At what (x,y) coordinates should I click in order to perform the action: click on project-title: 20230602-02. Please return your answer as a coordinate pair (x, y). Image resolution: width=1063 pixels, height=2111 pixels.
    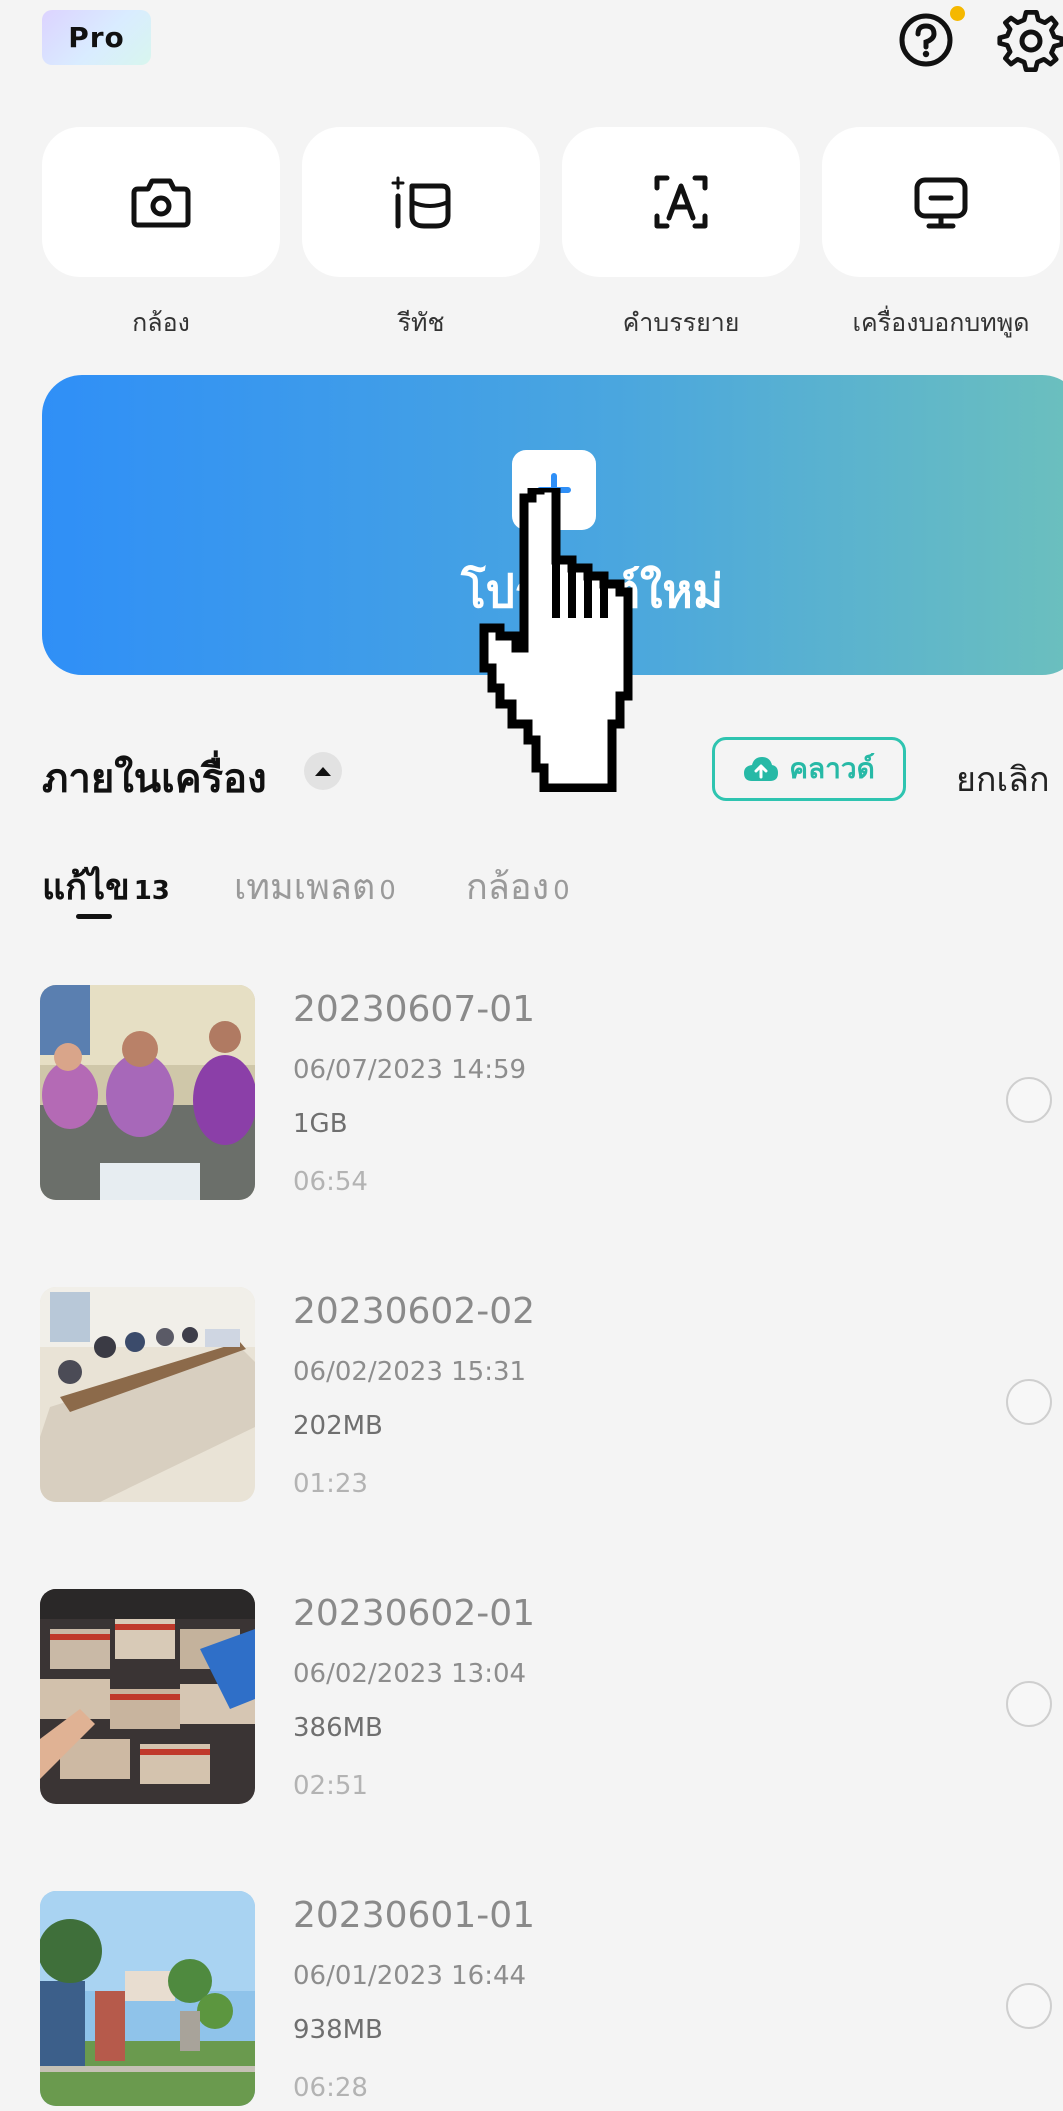
    Looking at the image, I should click on (414, 1311).